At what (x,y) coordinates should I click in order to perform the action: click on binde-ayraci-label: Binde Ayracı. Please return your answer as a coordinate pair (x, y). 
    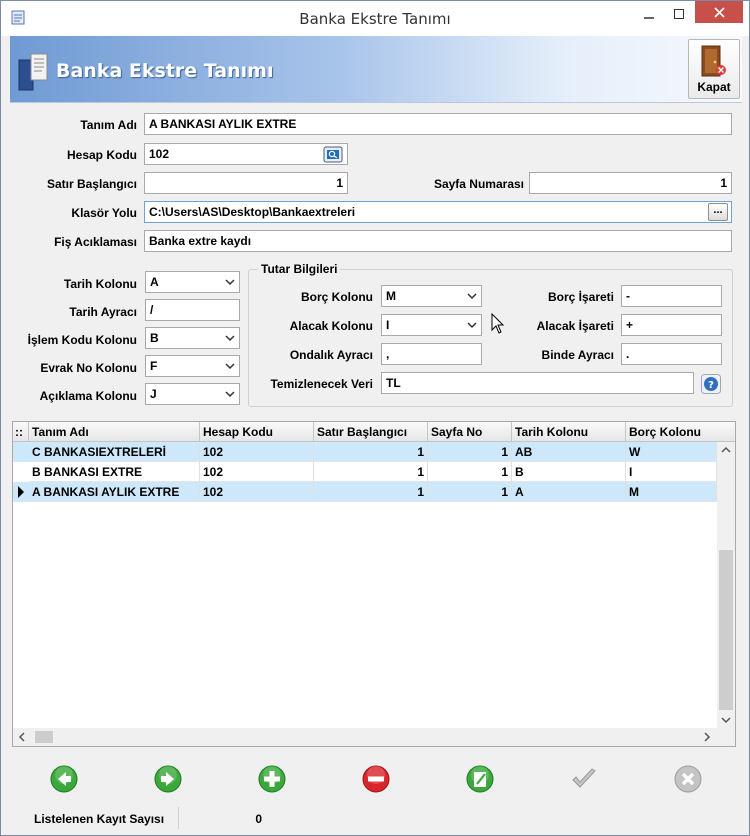
    Looking at the image, I should click on (577, 355).